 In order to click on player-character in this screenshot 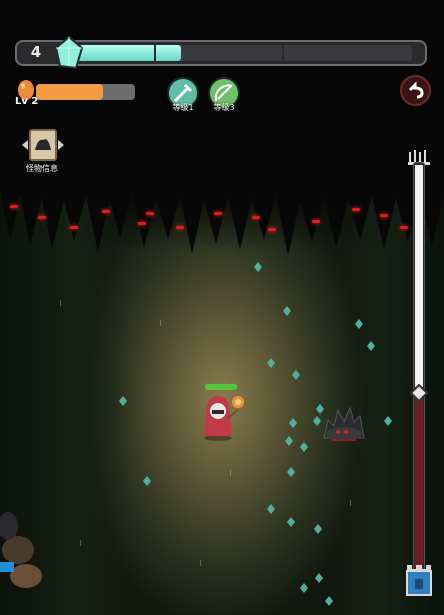, I will do `click(224, 418)`.